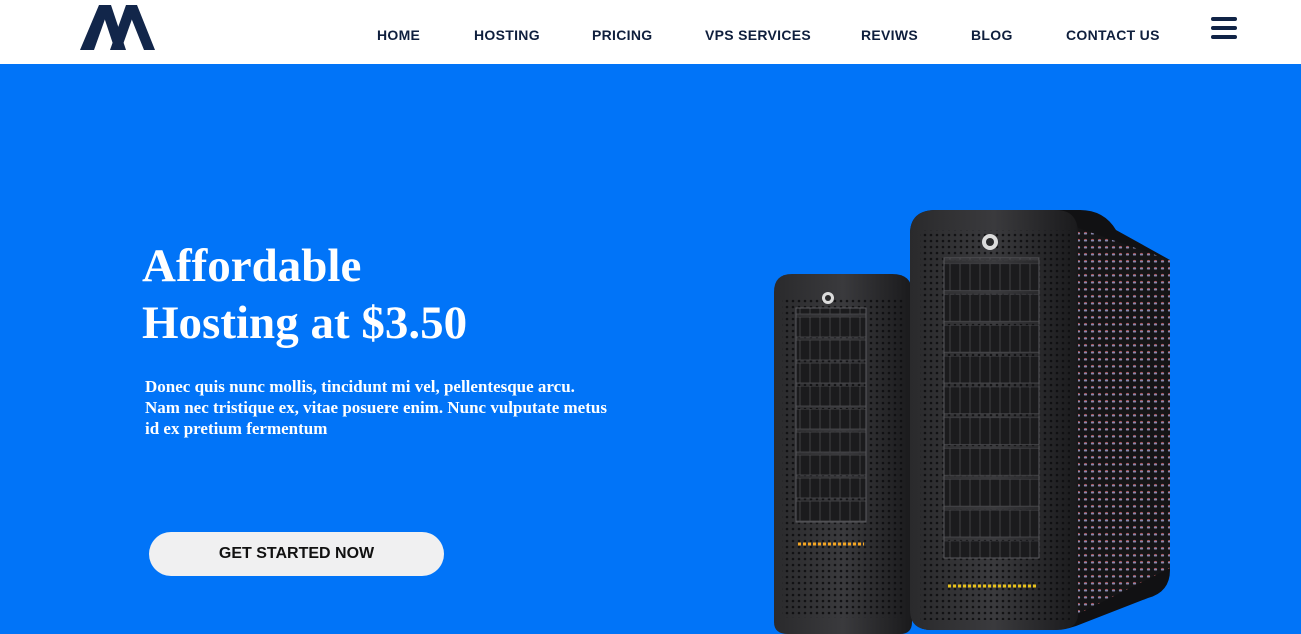 The width and height of the screenshot is (1301, 634). What do you see at coordinates (1224, 29) in the screenshot?
I see `hamburger-menu-icon` at bounding box center [1224, 29].